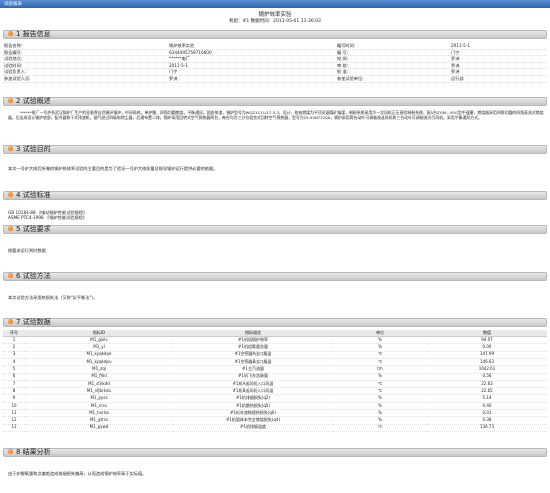  Describe the element at coordinates (13, 52) in the screenshot. I see `info-label: 报告编号:` at that location.